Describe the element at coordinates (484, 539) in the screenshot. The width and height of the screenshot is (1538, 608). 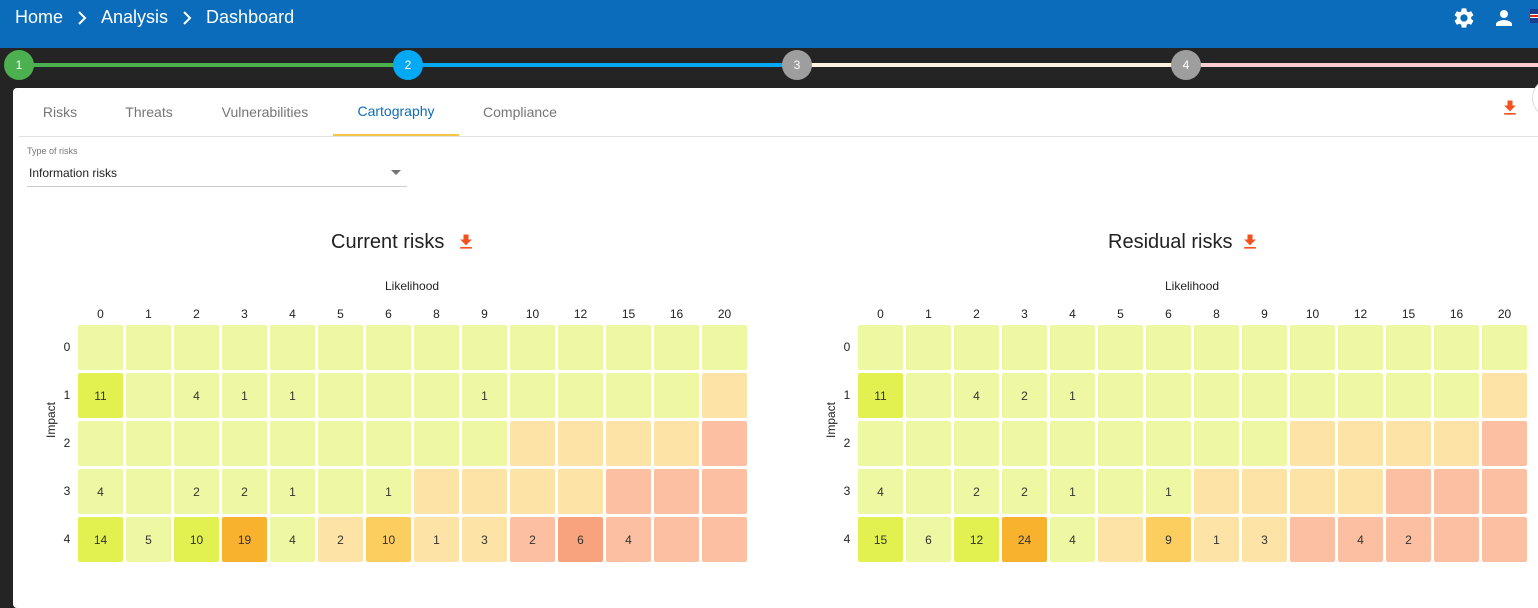
I see `heatmap-cell: 3` at that location.